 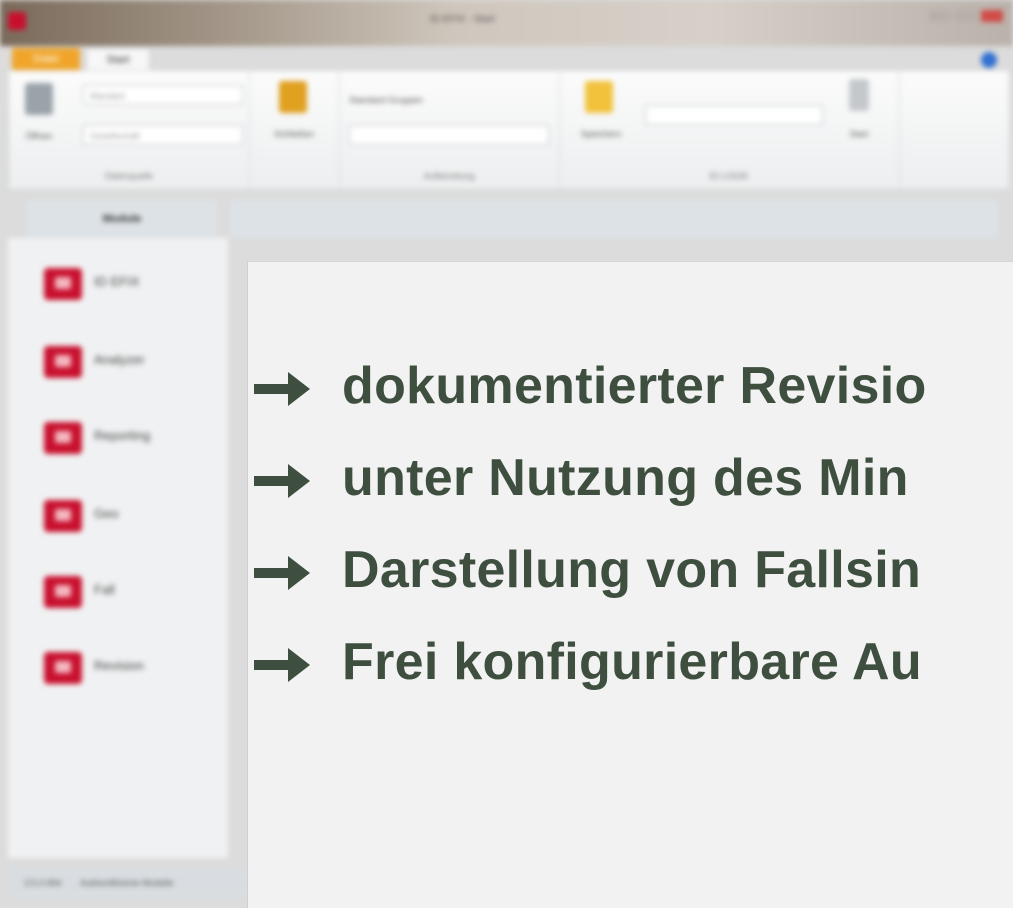 I want to click on module-label: Reporting, so click(x=122, y=435).